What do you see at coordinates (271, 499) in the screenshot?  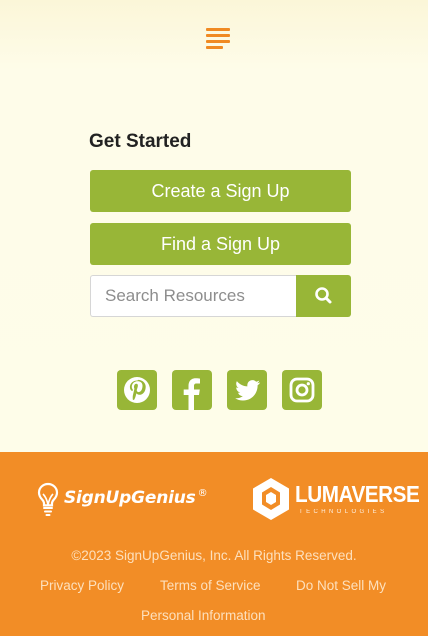 I see `lumaverse-hexagon-icon` at bounding box center [271, 499].